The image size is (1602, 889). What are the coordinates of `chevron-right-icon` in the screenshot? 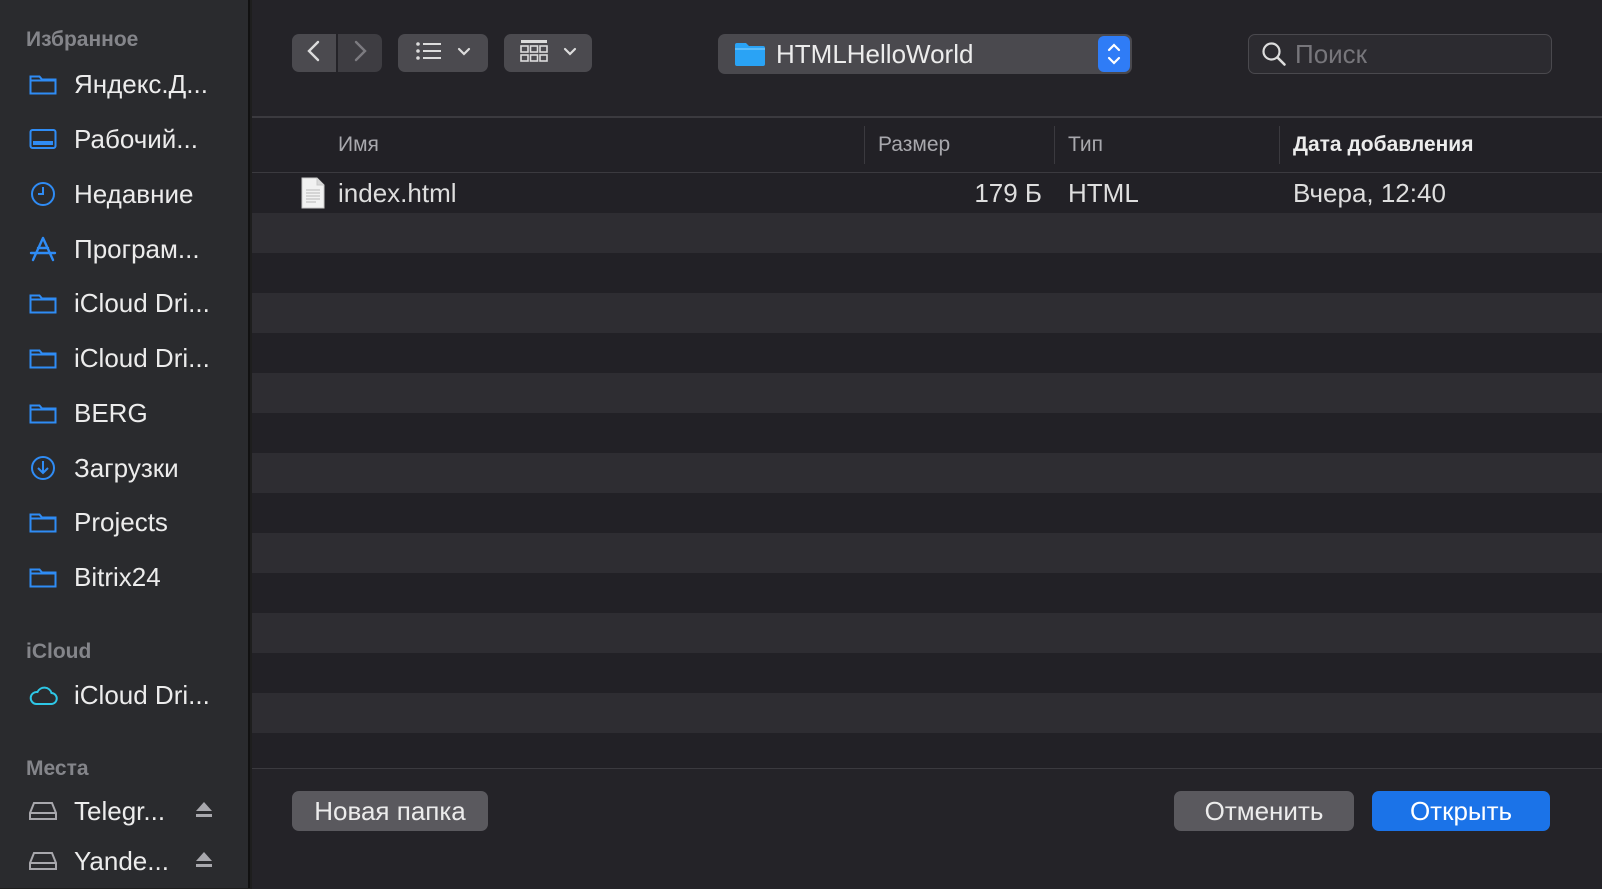 It's located at (360, 53).